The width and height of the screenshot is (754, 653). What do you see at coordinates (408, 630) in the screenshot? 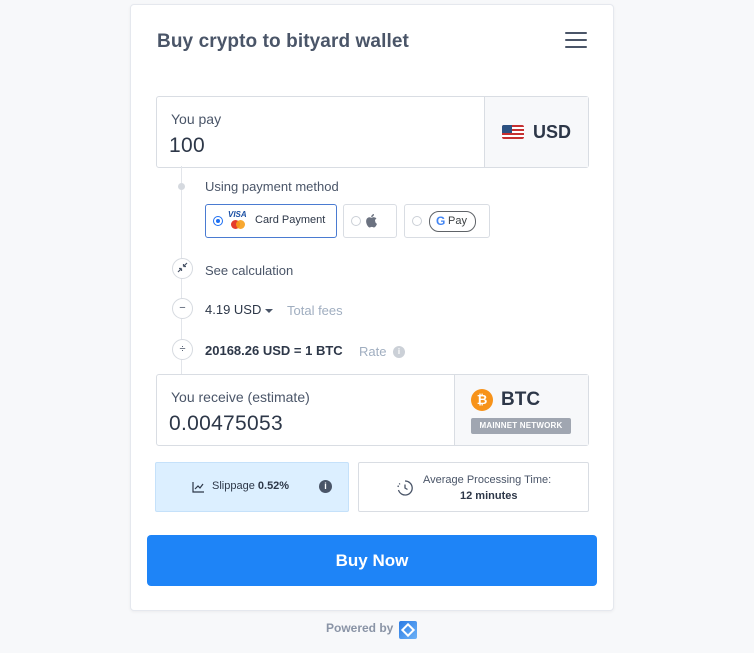
I see `provider-logo-icon` at bounding box center [408, 630].